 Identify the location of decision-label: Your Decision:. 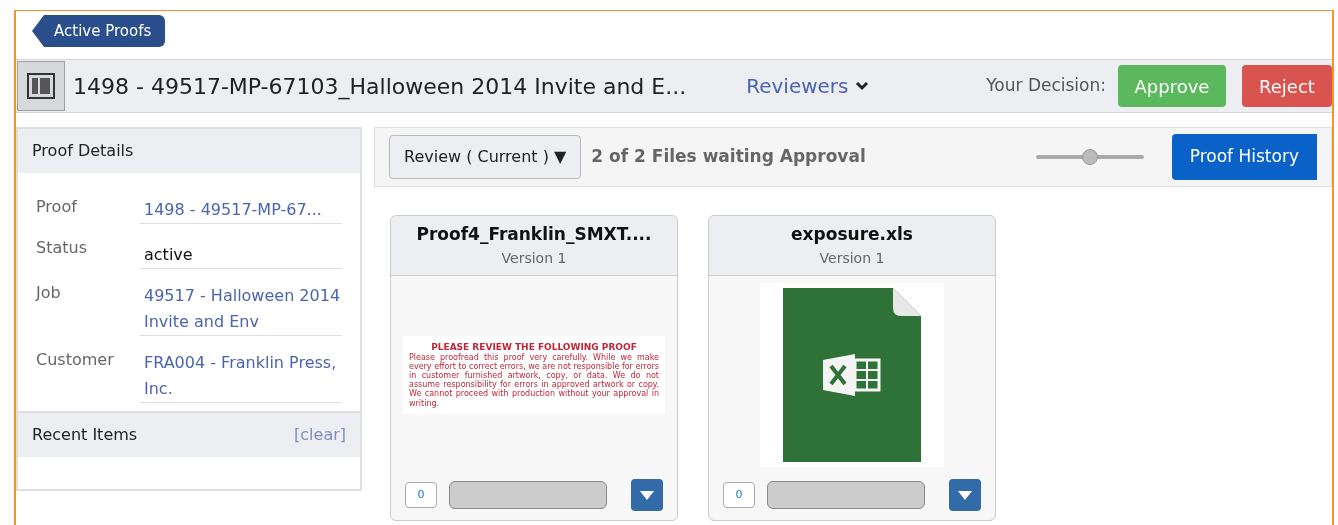
(1046, 86).